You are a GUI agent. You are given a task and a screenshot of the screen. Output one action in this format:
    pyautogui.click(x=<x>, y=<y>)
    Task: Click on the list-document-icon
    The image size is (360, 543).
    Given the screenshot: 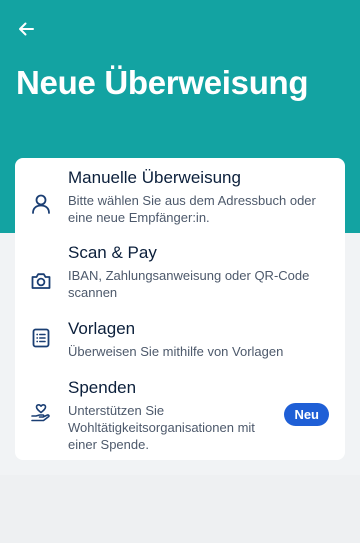 What is the action you would take?
    pyautogui.click(x=41, y=338)
    